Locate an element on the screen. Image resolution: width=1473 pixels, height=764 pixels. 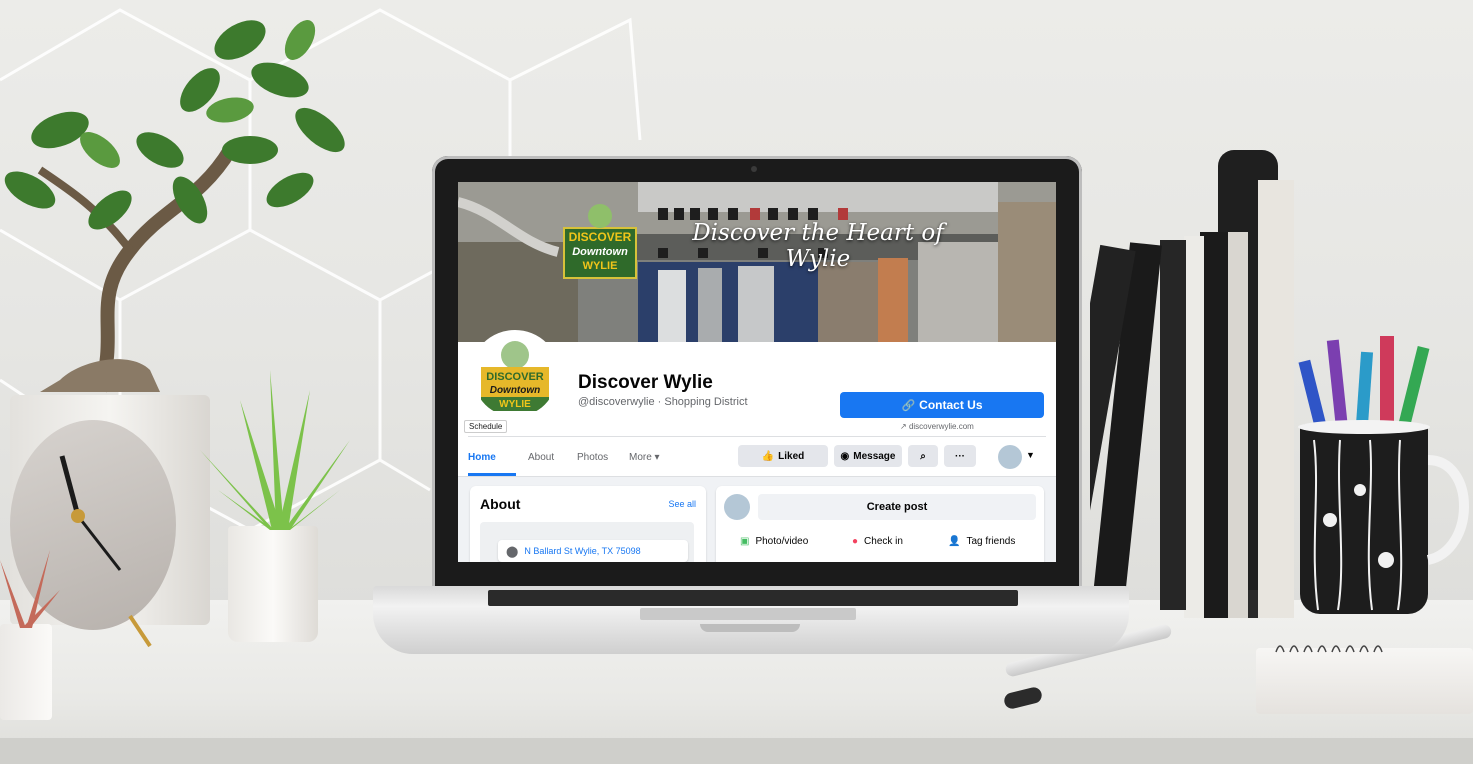
website-link: ↗ discoverwylie.com is located at coordinates (937, 426).